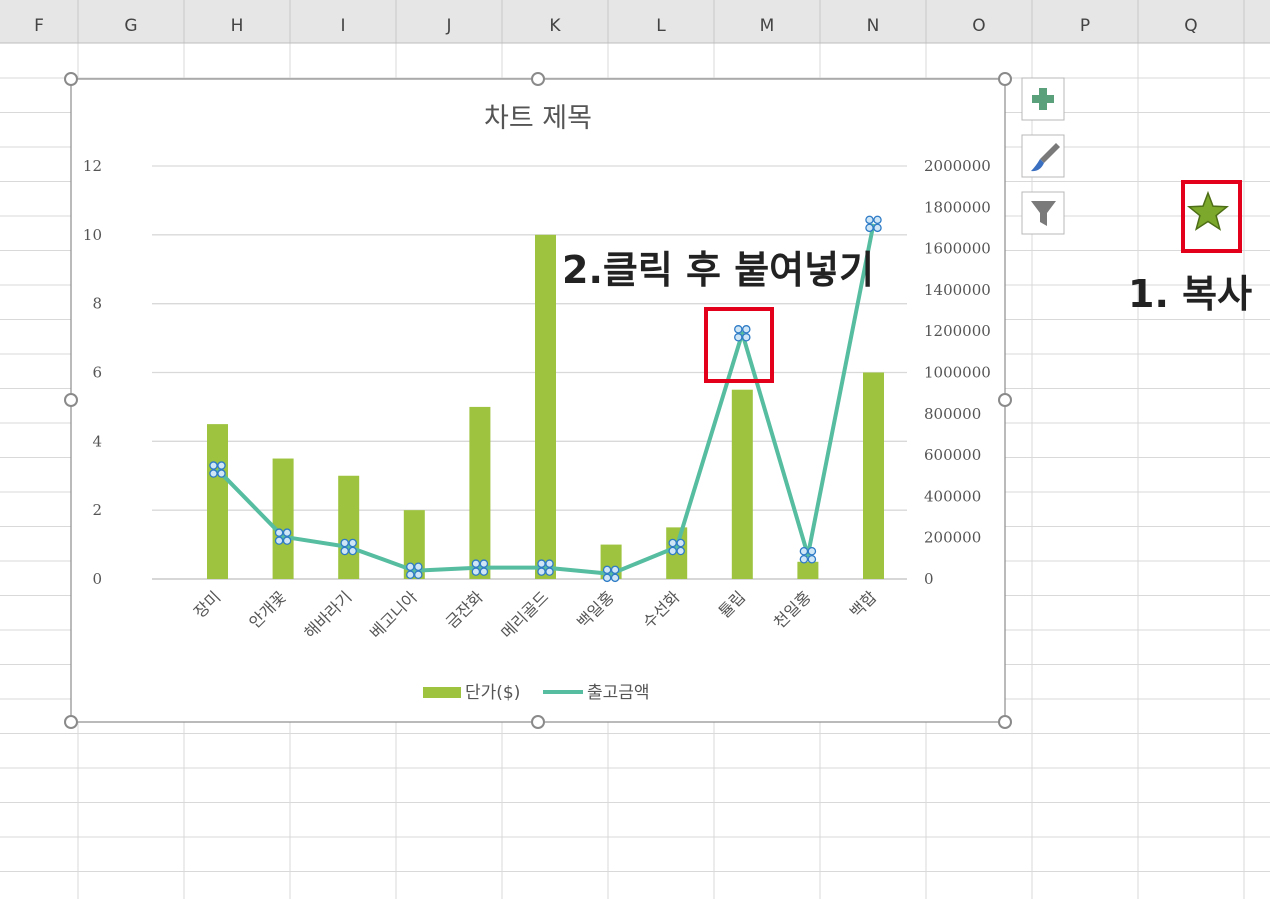  Describe the element at coordinates (92, 235) in the screenshot. I see `y-left-tick-label: 10` at that location.